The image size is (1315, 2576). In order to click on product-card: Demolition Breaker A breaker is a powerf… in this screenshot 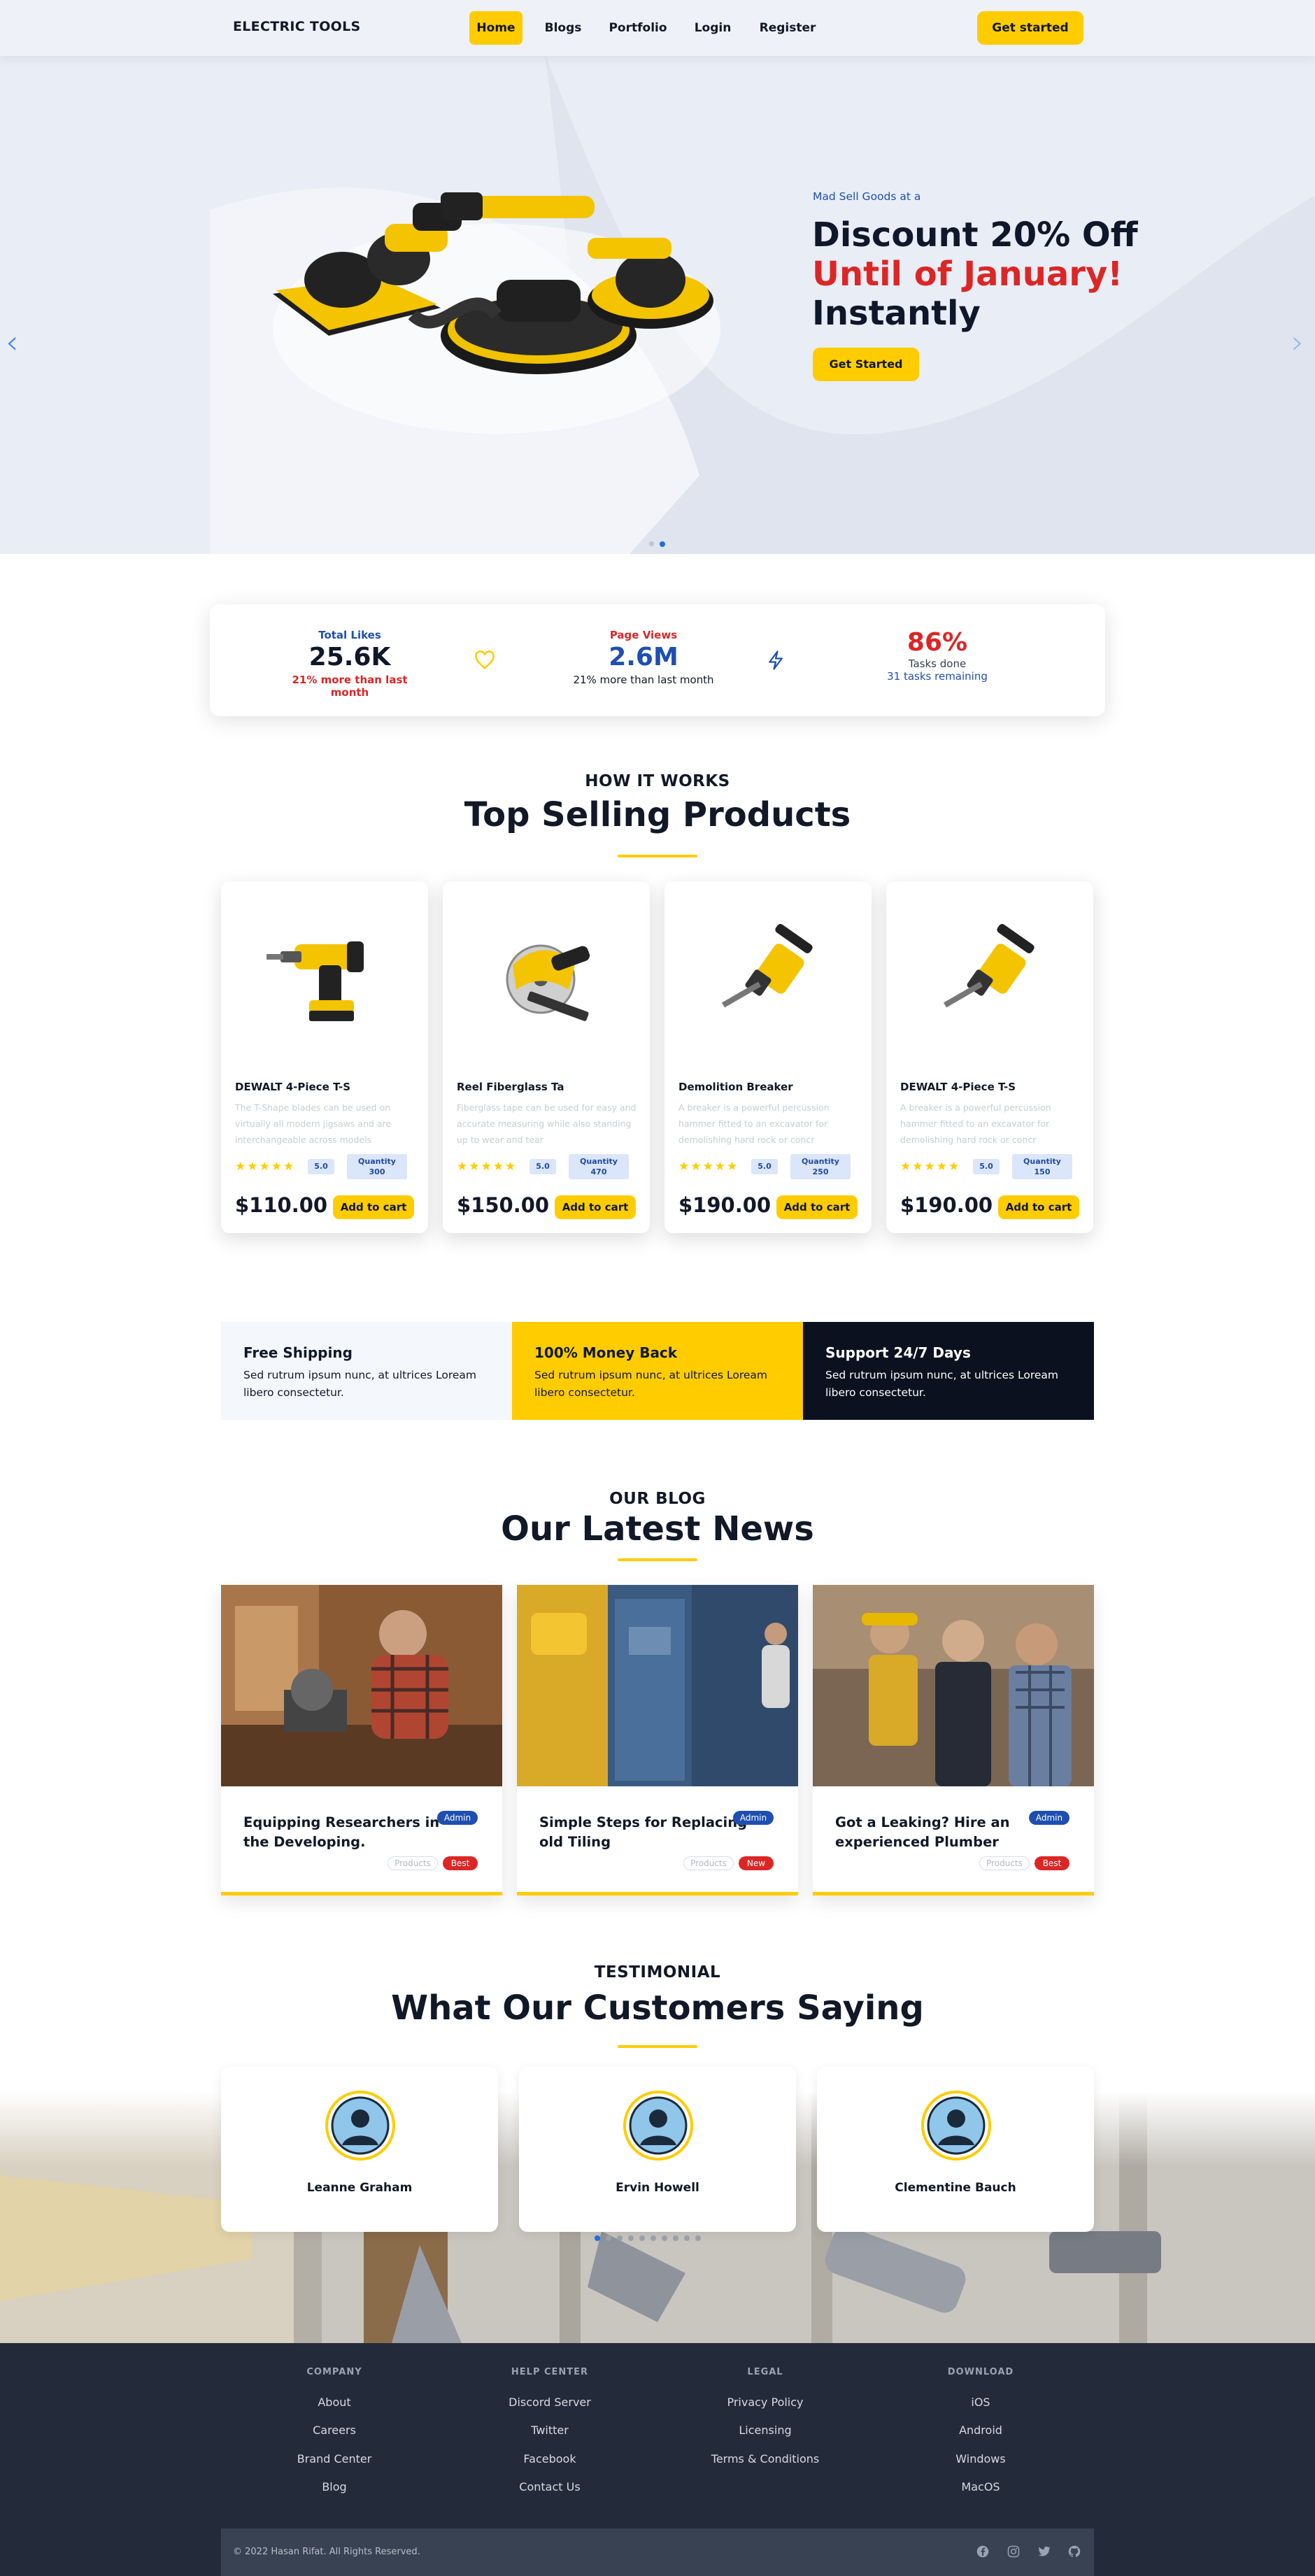, I will do `click(768, 1057)`.